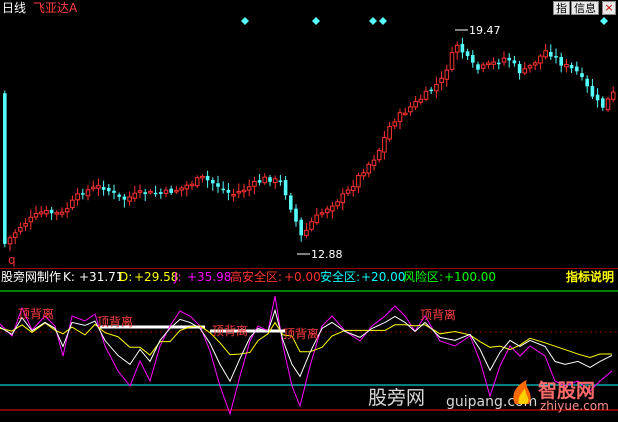 The height and width of the screenshot is (422, 618). What do you see at coordinates (126, 277) in the screenshot?
I see `d-label: D:` at bounding box center [126, 277].